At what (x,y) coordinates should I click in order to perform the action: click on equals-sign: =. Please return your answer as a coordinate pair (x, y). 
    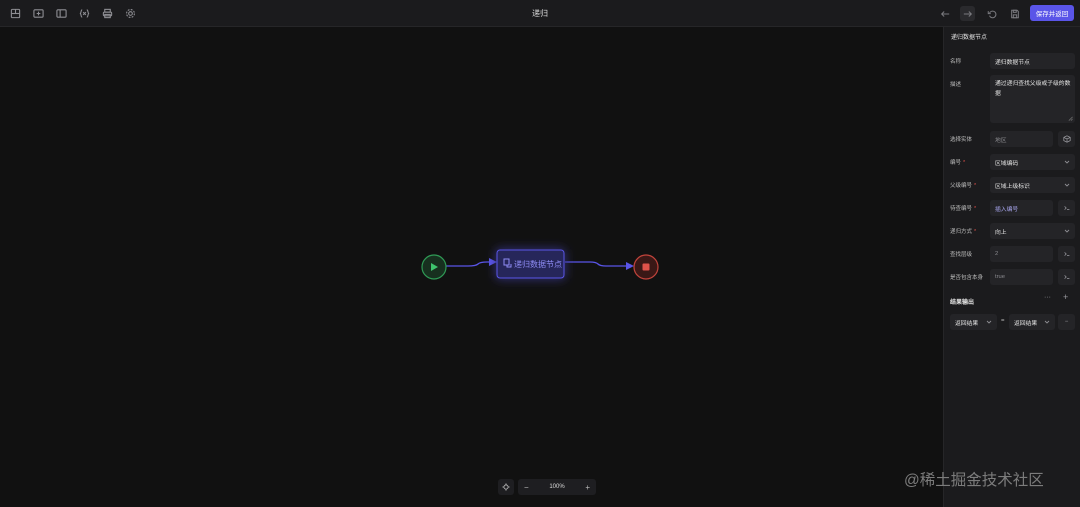
    Looking at the image, I should click on (1003, 321).